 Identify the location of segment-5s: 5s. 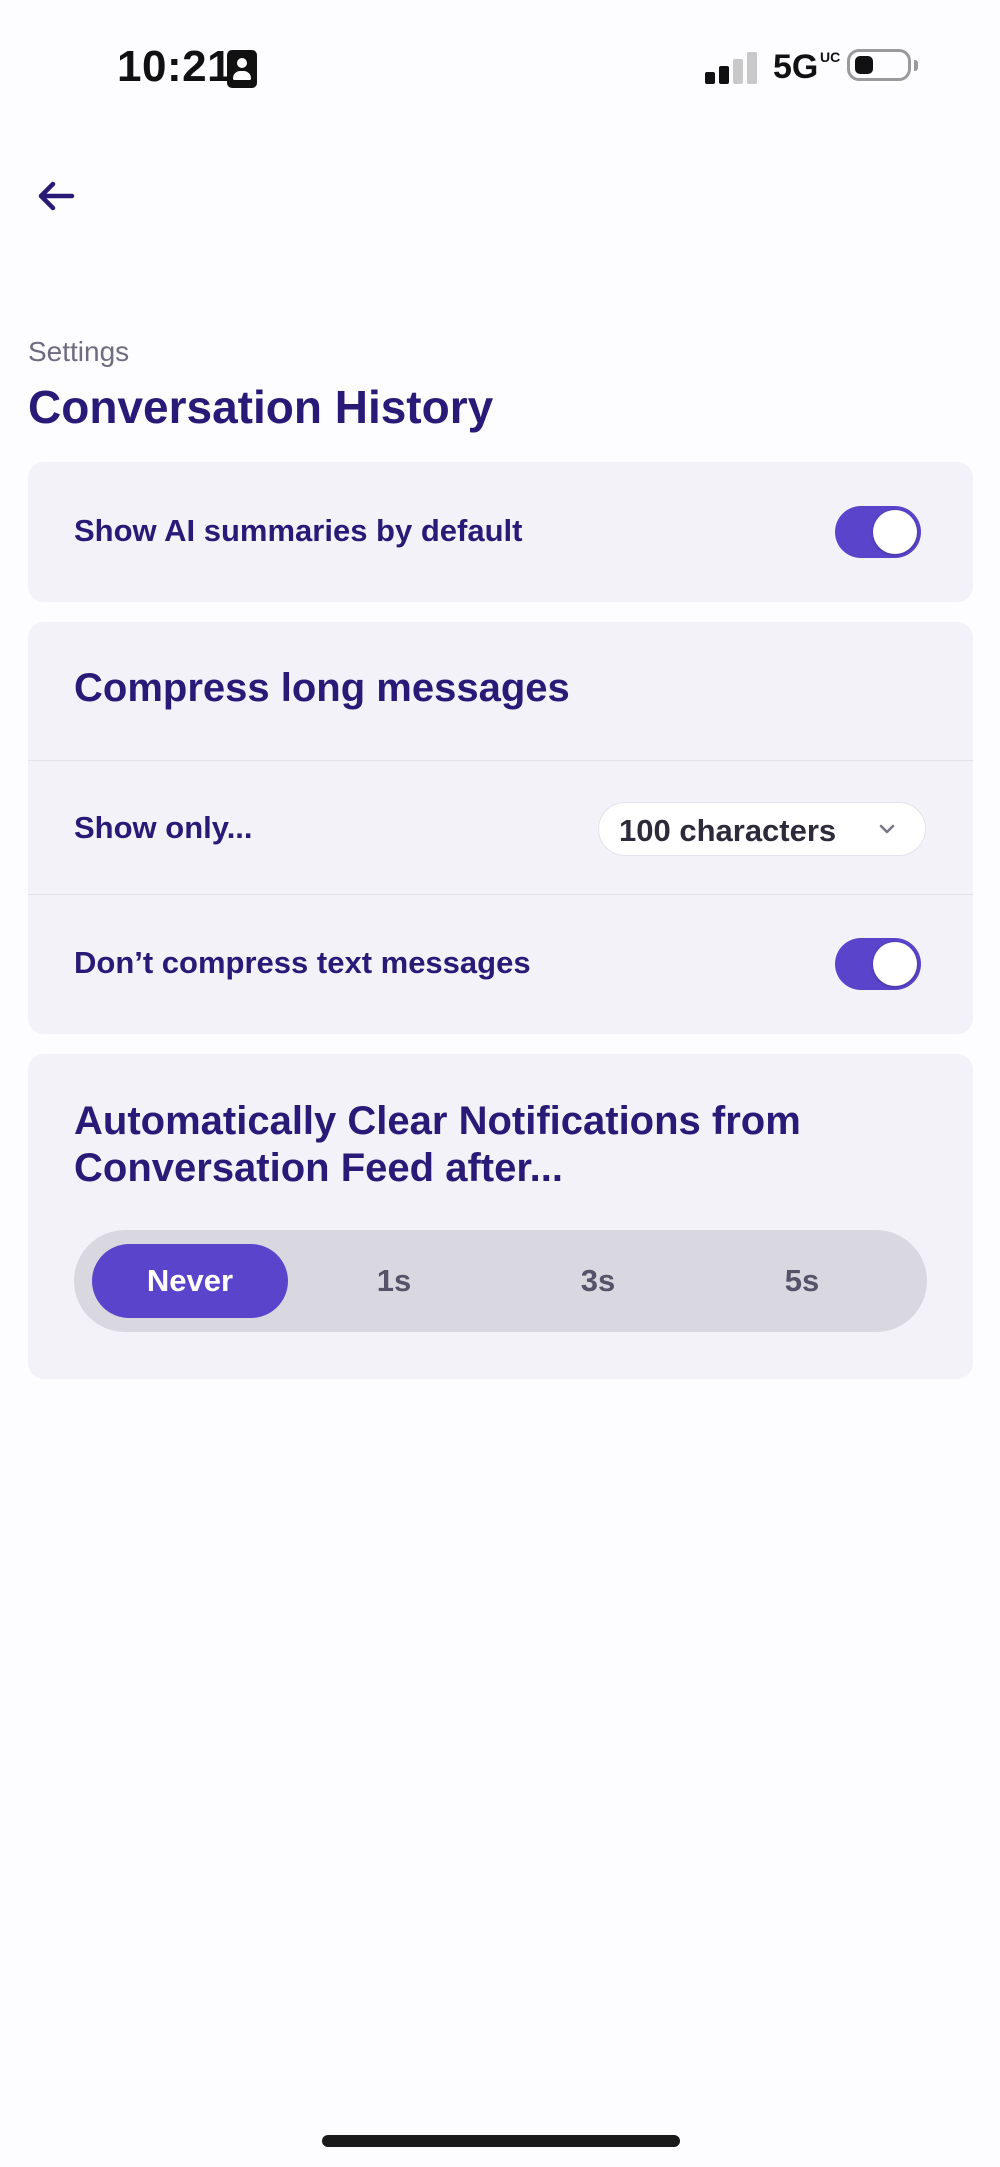
(802, 1281).